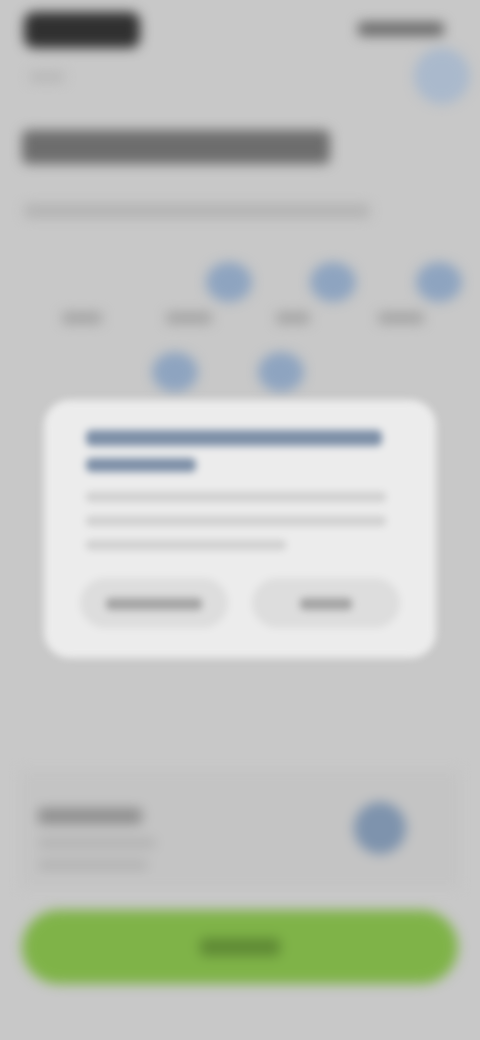 This screenshot has width=480, height=1040. I want to click on dialog-confirm-label, so click(326, 604).